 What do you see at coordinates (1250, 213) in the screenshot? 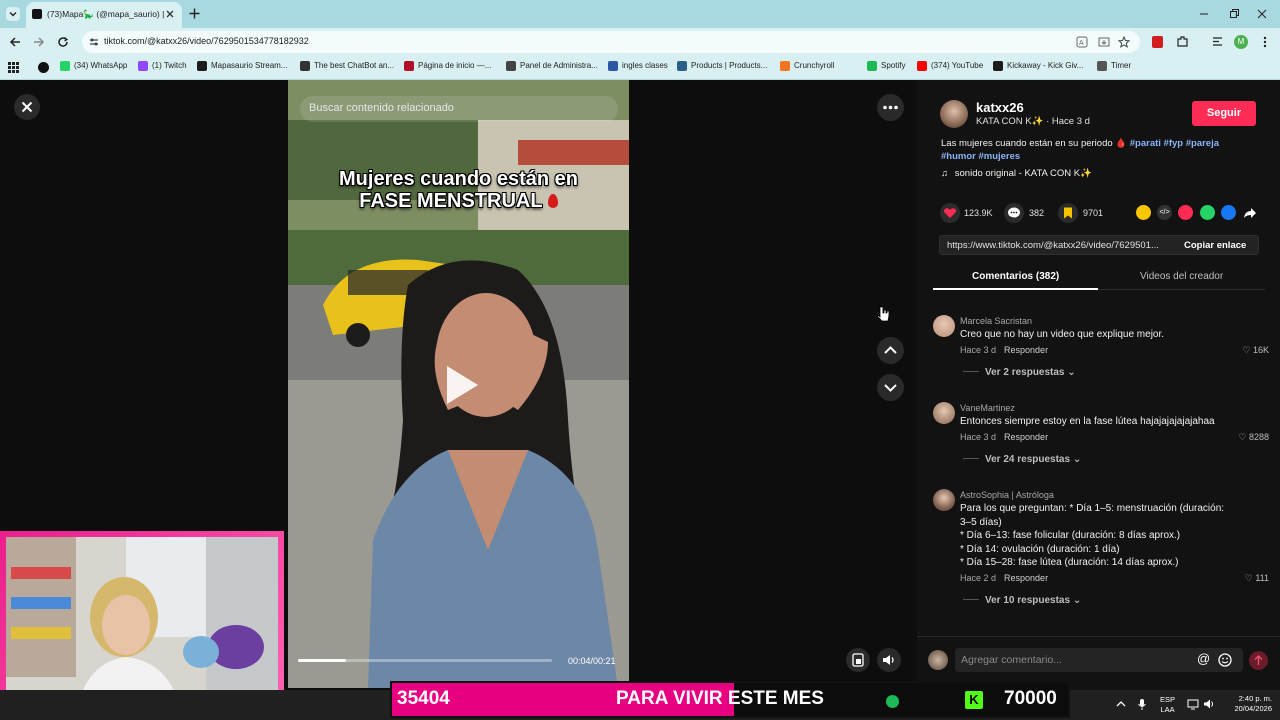
I see `share-arrow-icon` at bounding box center [1250, 213].